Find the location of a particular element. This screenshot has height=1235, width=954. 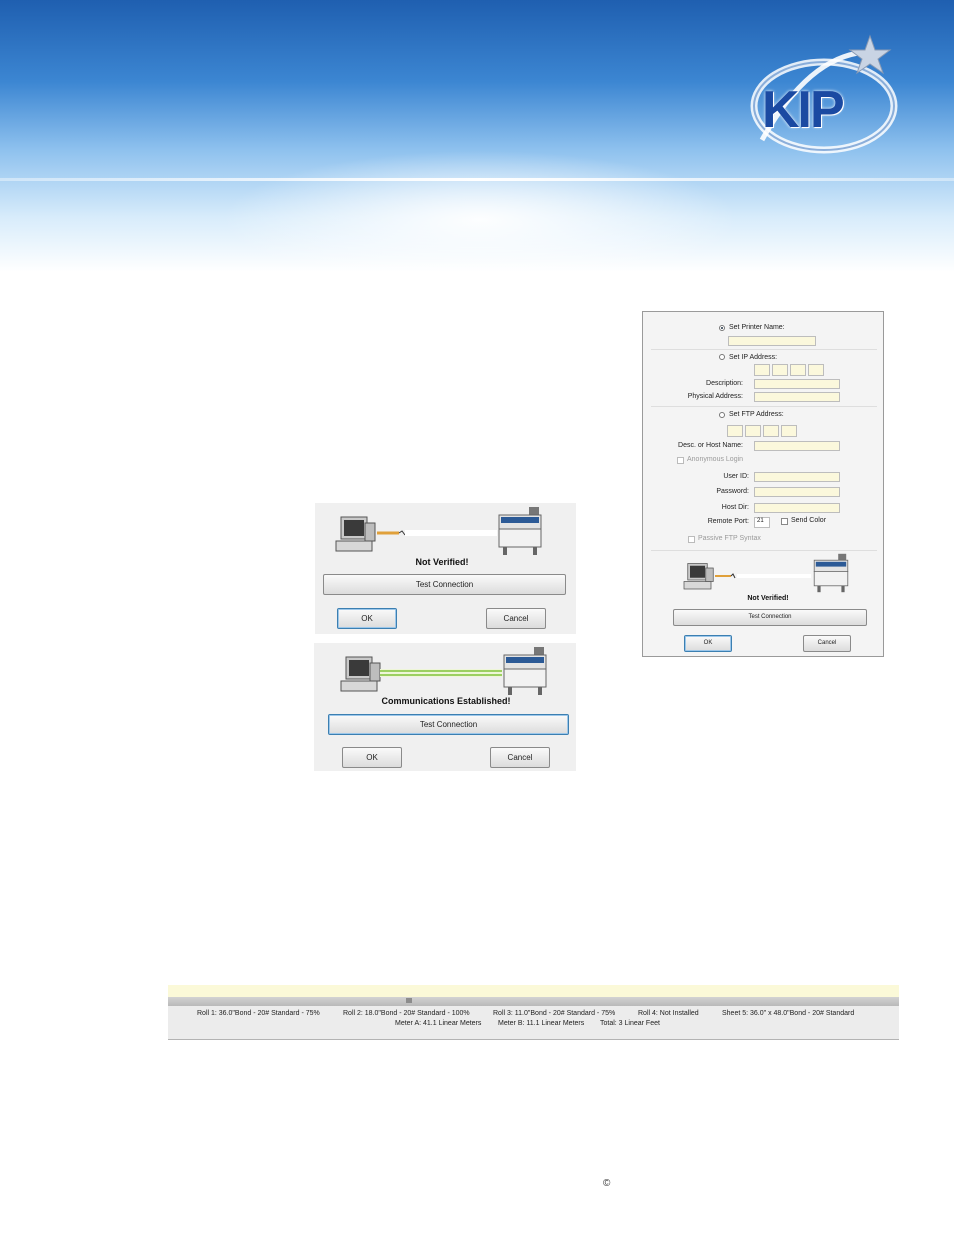

ip-octet-1-input is located at coordinates (762, 370).